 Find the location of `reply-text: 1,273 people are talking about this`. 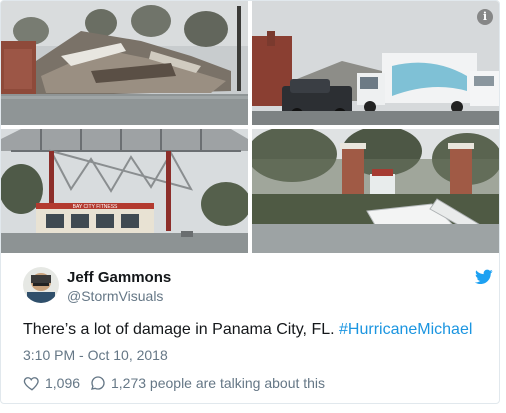

reply-text: 1,273 people are talking about this is located at coordinates (218, 383).